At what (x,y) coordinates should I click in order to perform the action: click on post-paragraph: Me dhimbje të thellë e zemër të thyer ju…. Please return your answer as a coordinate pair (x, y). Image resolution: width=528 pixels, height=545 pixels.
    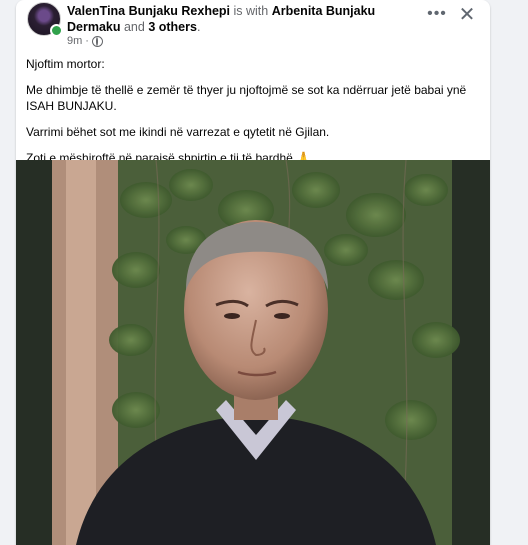
    Looking at the image, I should click on (246, 98).